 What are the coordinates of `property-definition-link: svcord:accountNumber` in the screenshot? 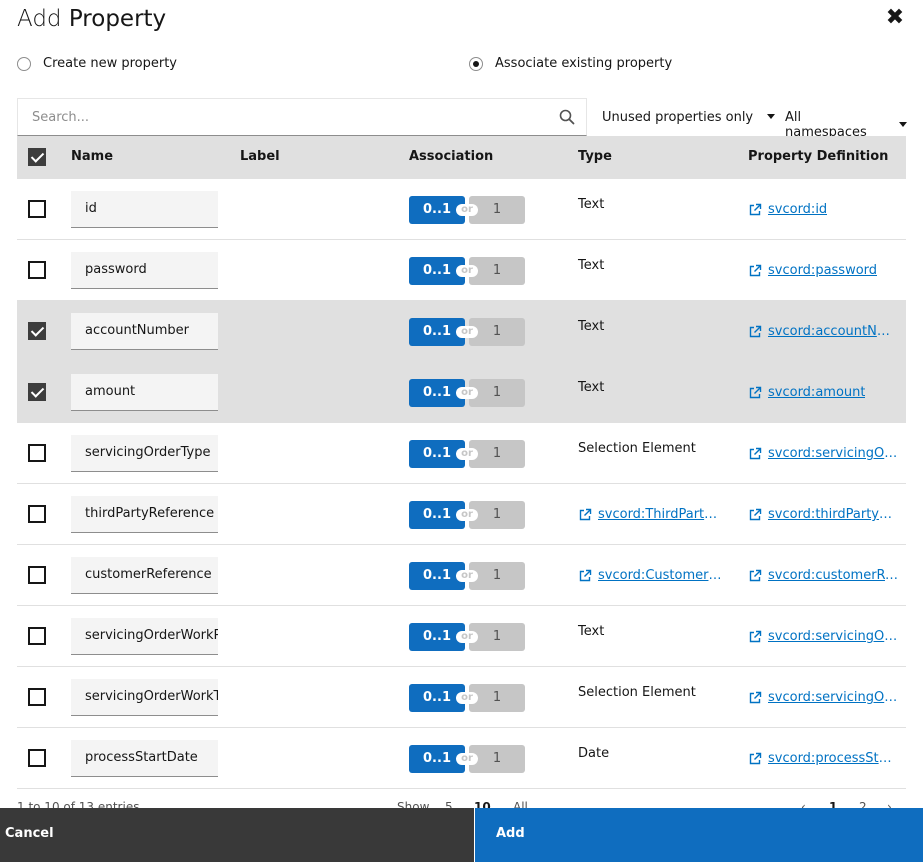 It's located at (833, 331).